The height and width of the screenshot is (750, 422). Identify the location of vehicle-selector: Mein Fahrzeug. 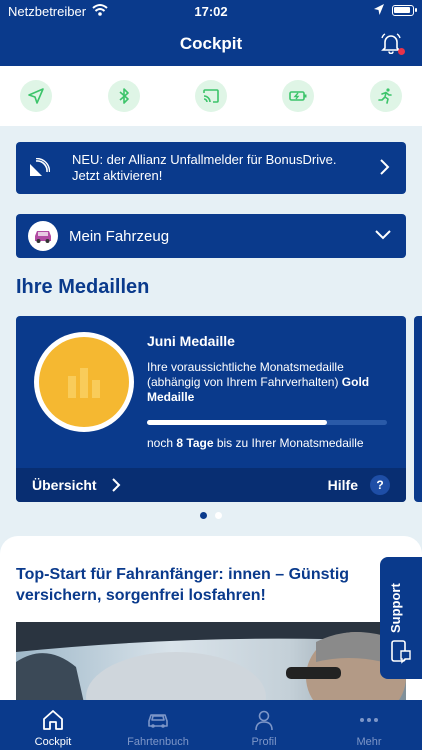
(211, 236).